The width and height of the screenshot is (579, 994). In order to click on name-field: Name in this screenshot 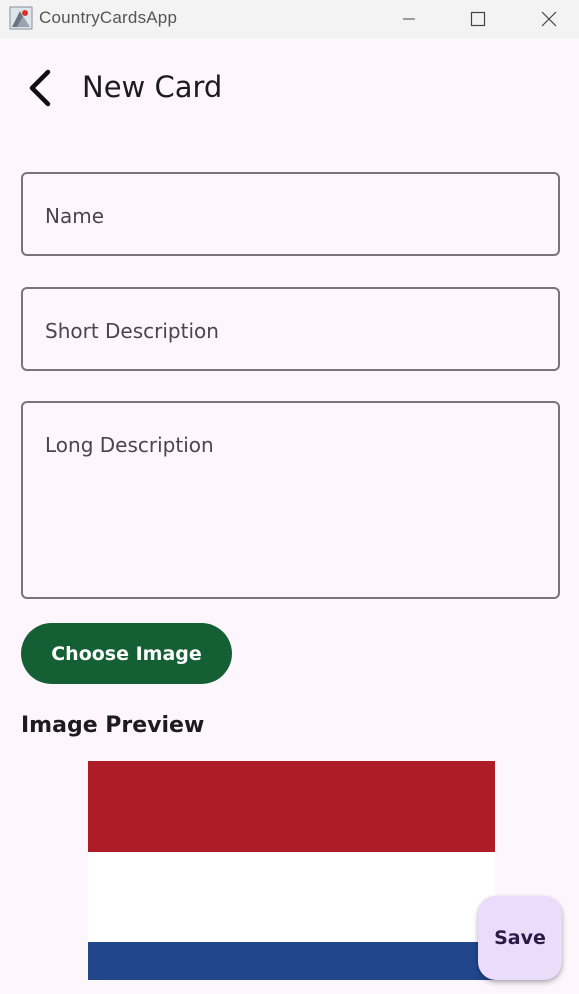, I will do `click(290, 214)`.